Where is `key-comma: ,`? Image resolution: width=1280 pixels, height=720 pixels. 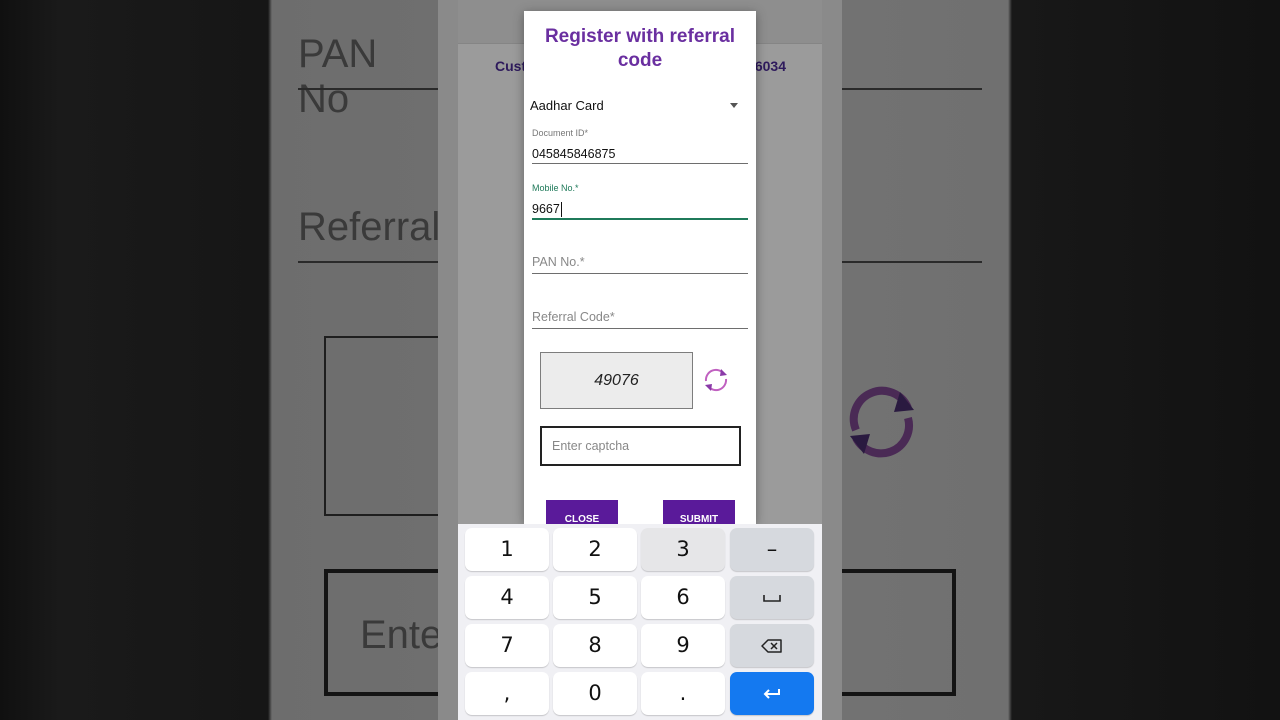 key-comma: , is located at coordinates (507, 693).